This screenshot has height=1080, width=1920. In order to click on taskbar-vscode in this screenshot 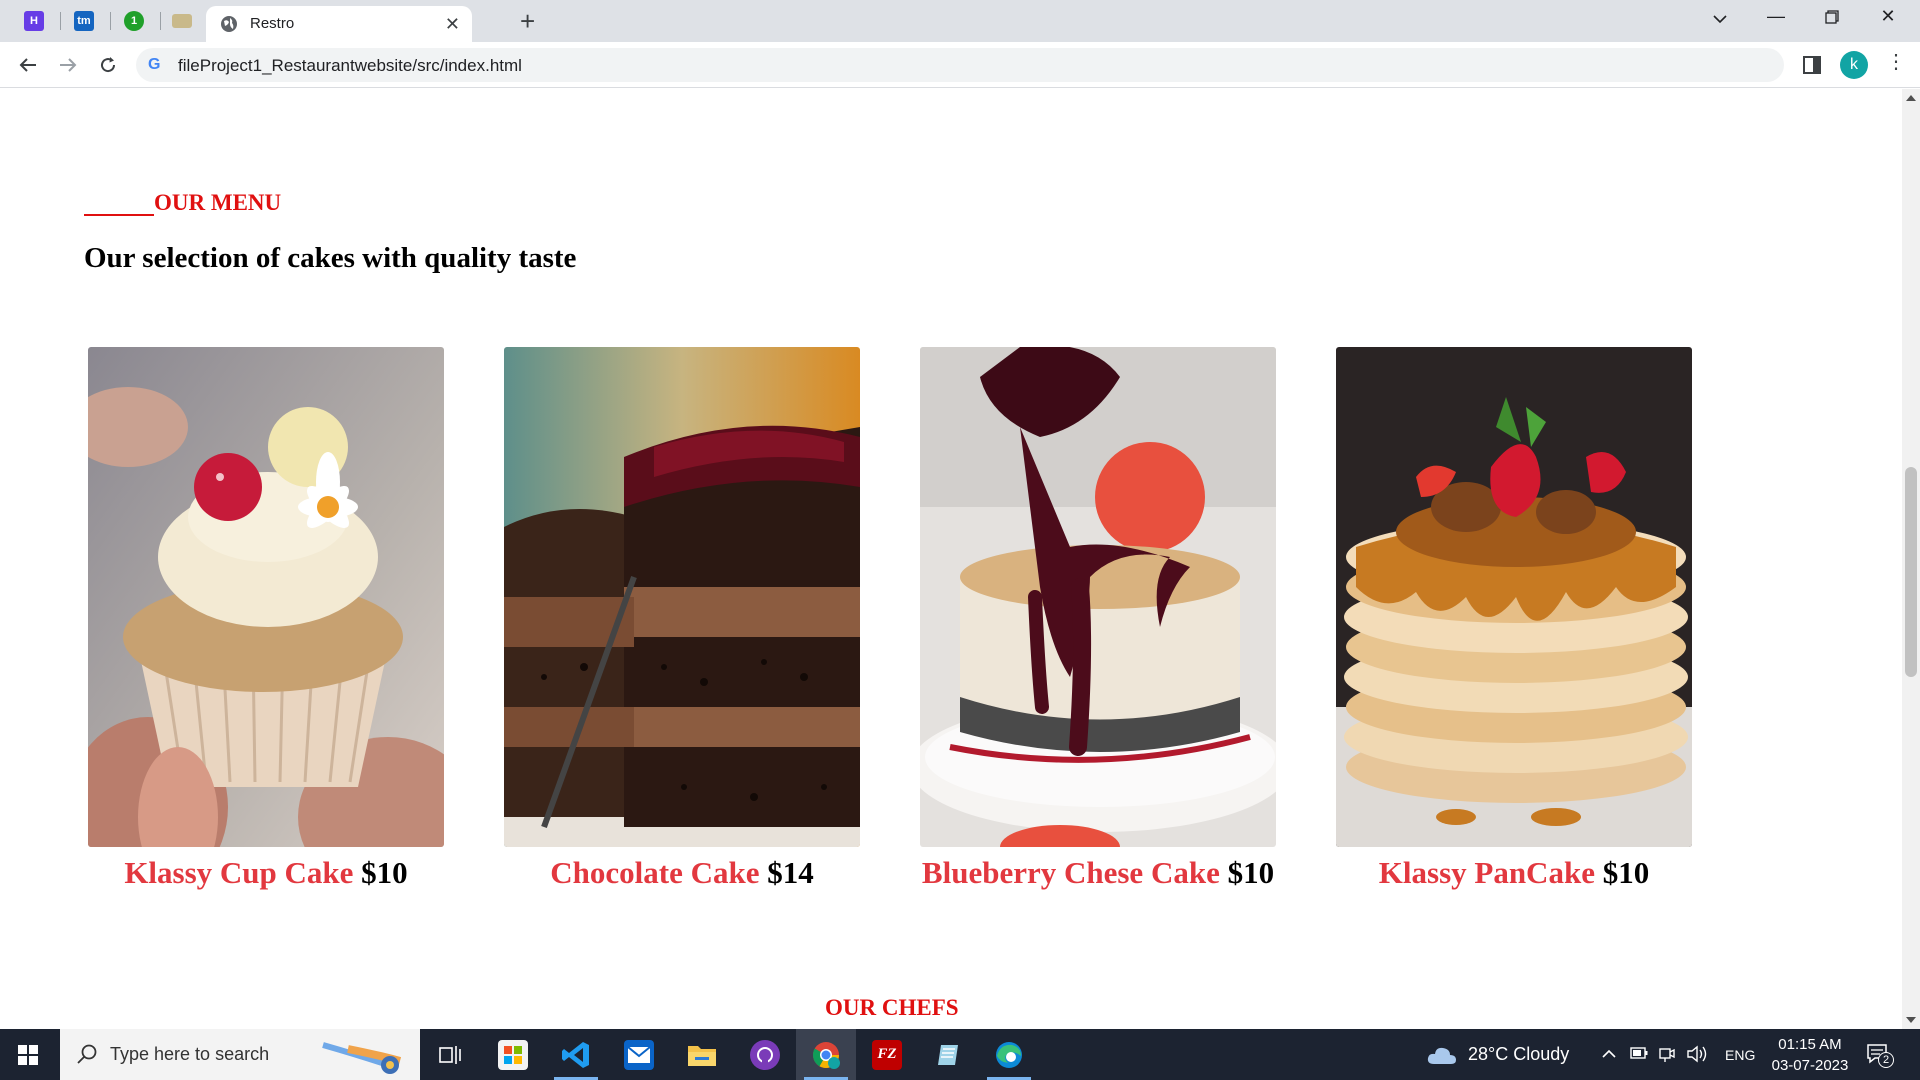, I will do `click(576, 1054)`.